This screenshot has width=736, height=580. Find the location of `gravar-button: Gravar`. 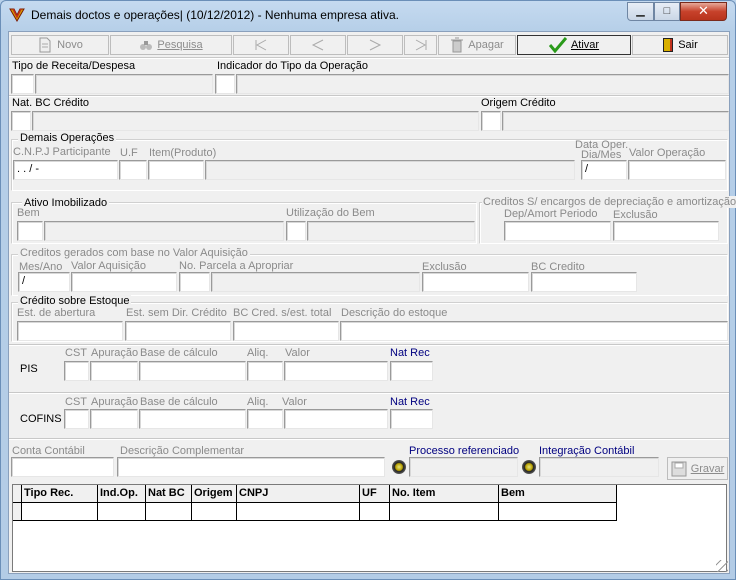

gravar-button: Gravar is located at coordinates (697, 468).